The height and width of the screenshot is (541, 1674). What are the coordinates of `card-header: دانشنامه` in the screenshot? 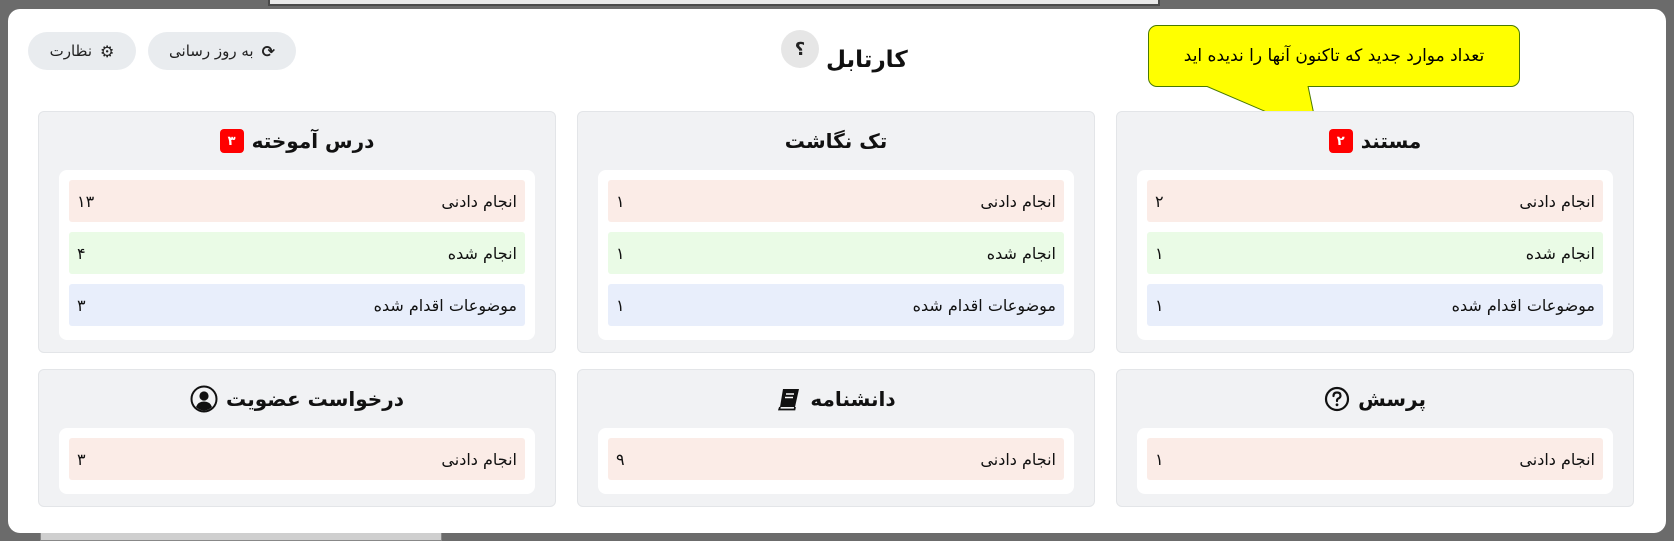 It's located at (836, 399).